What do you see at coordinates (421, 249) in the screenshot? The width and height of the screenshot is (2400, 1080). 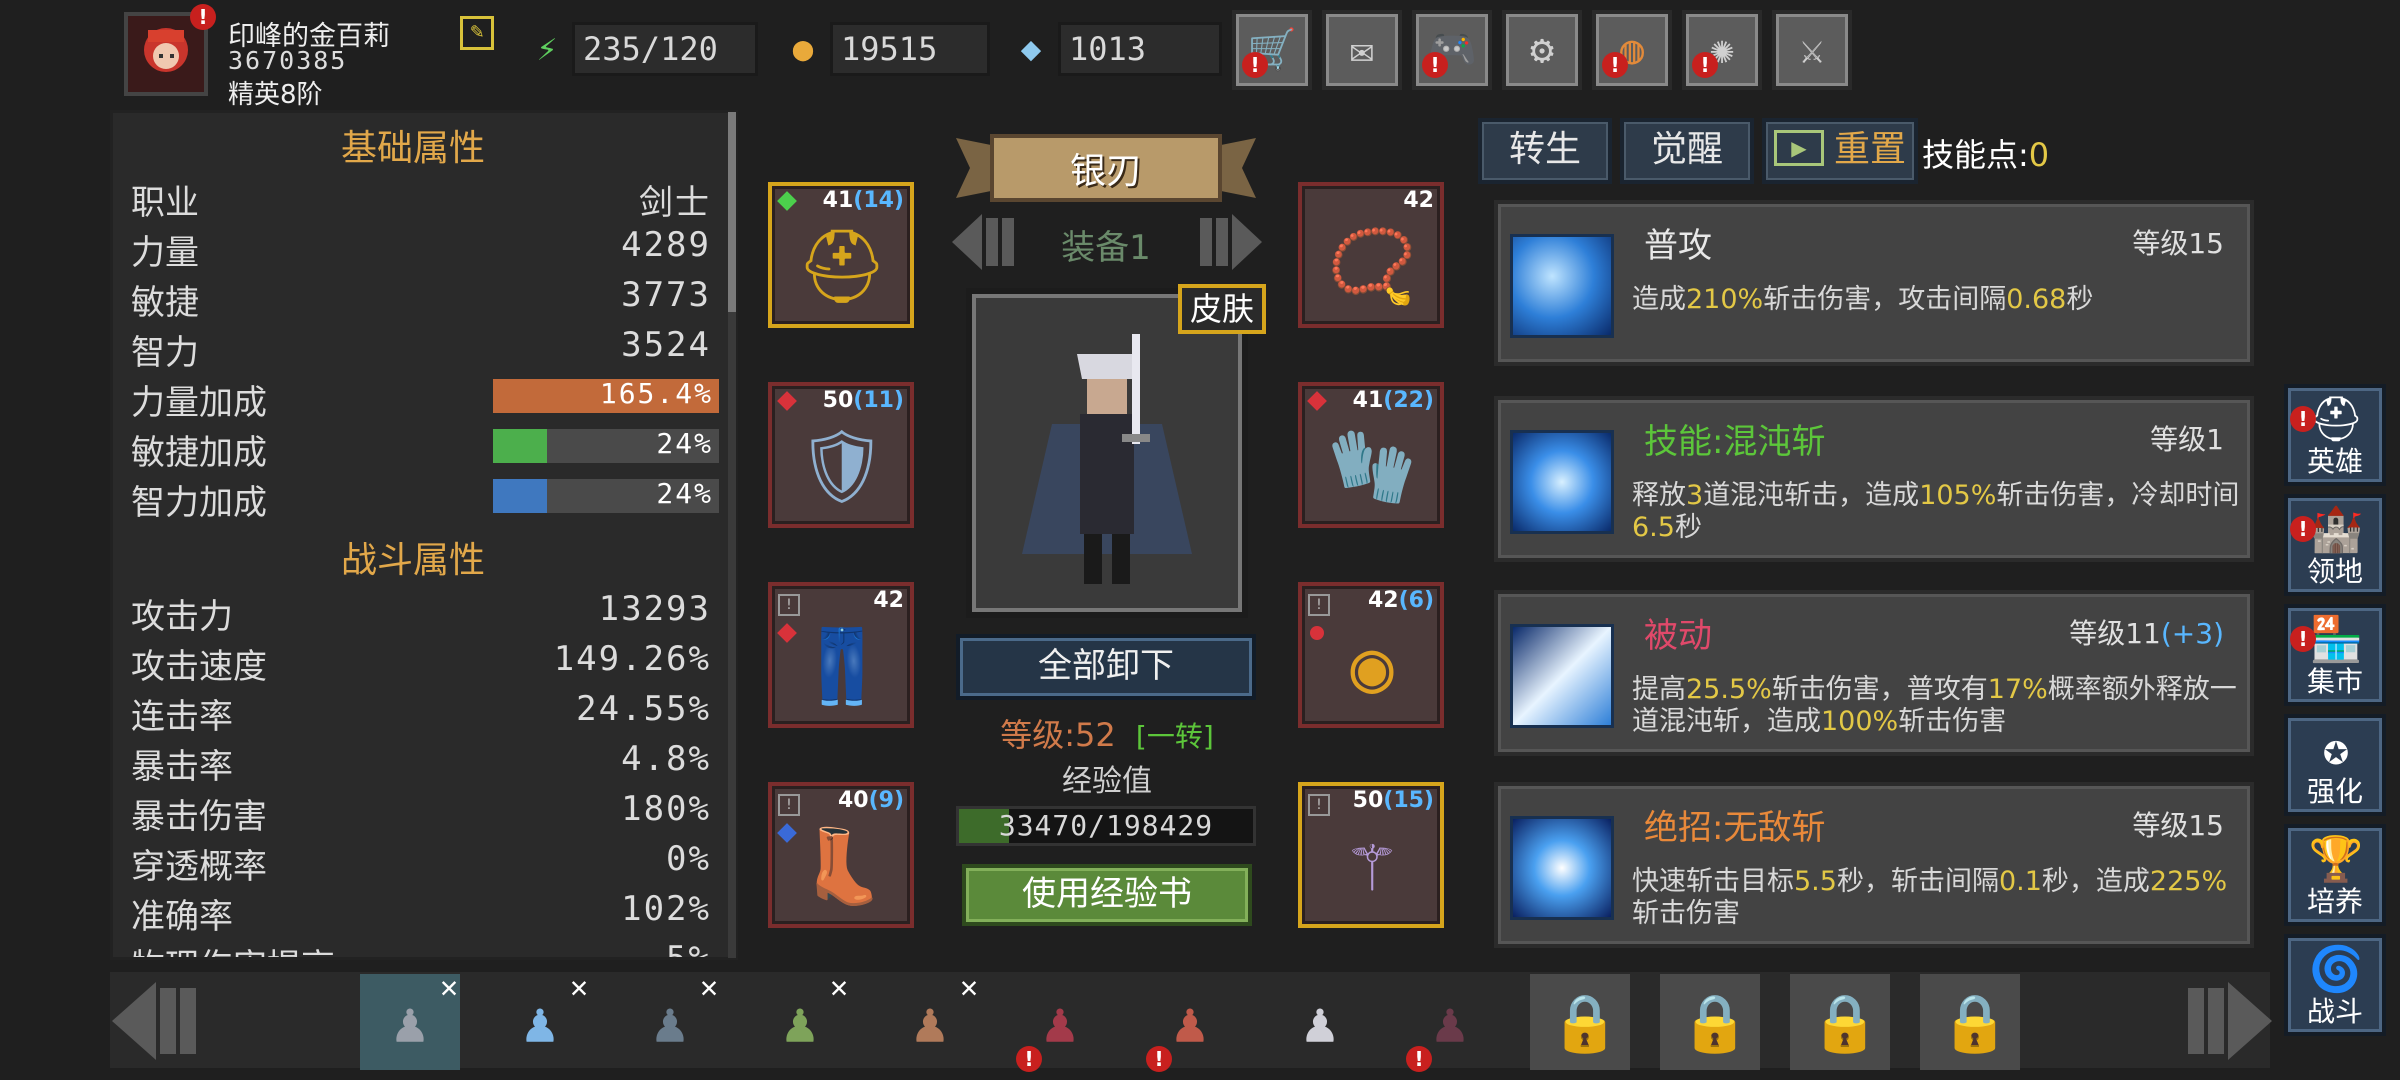 I see `stat-row-strength: 力量 4289` at bounding box center [421, 249].